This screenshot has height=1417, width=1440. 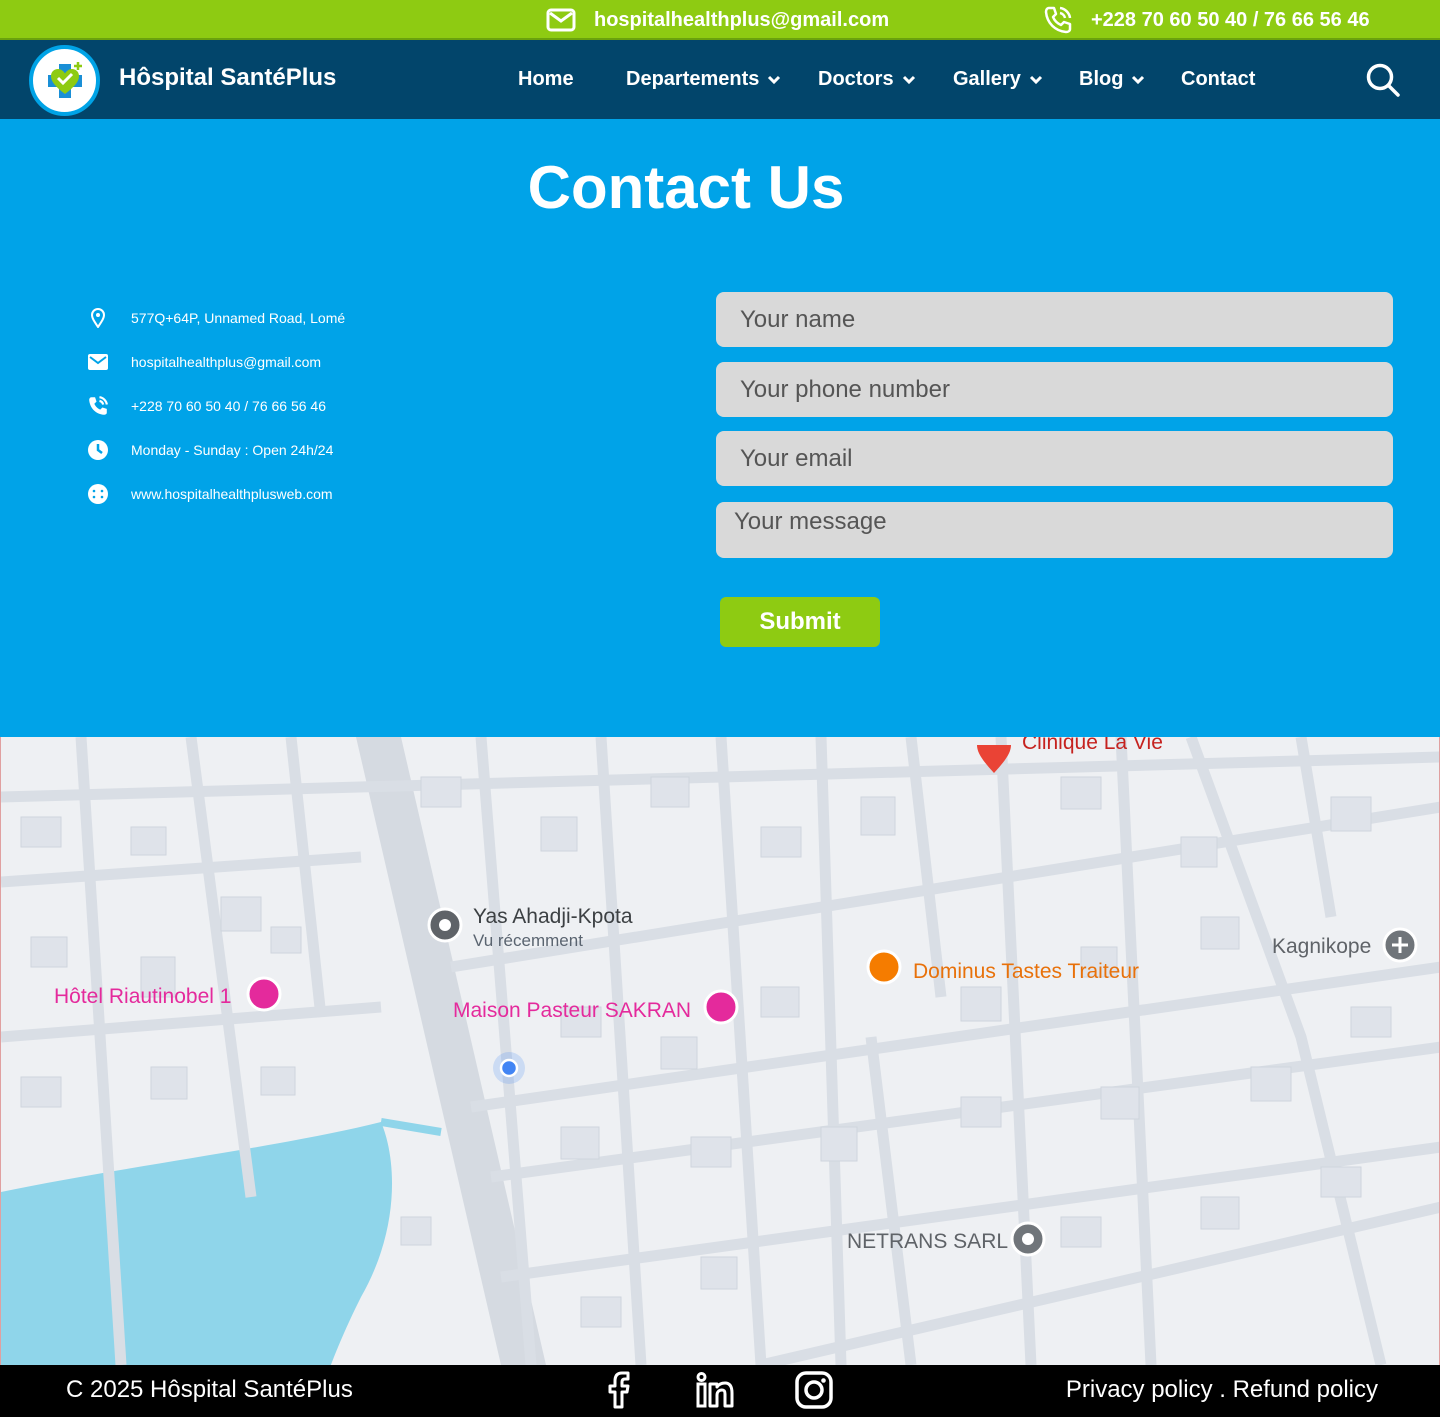 I want to click on map-place-maison-pasteur-sakran: Maison Pasteur SAKRAN, so click(x=572, y=1011).